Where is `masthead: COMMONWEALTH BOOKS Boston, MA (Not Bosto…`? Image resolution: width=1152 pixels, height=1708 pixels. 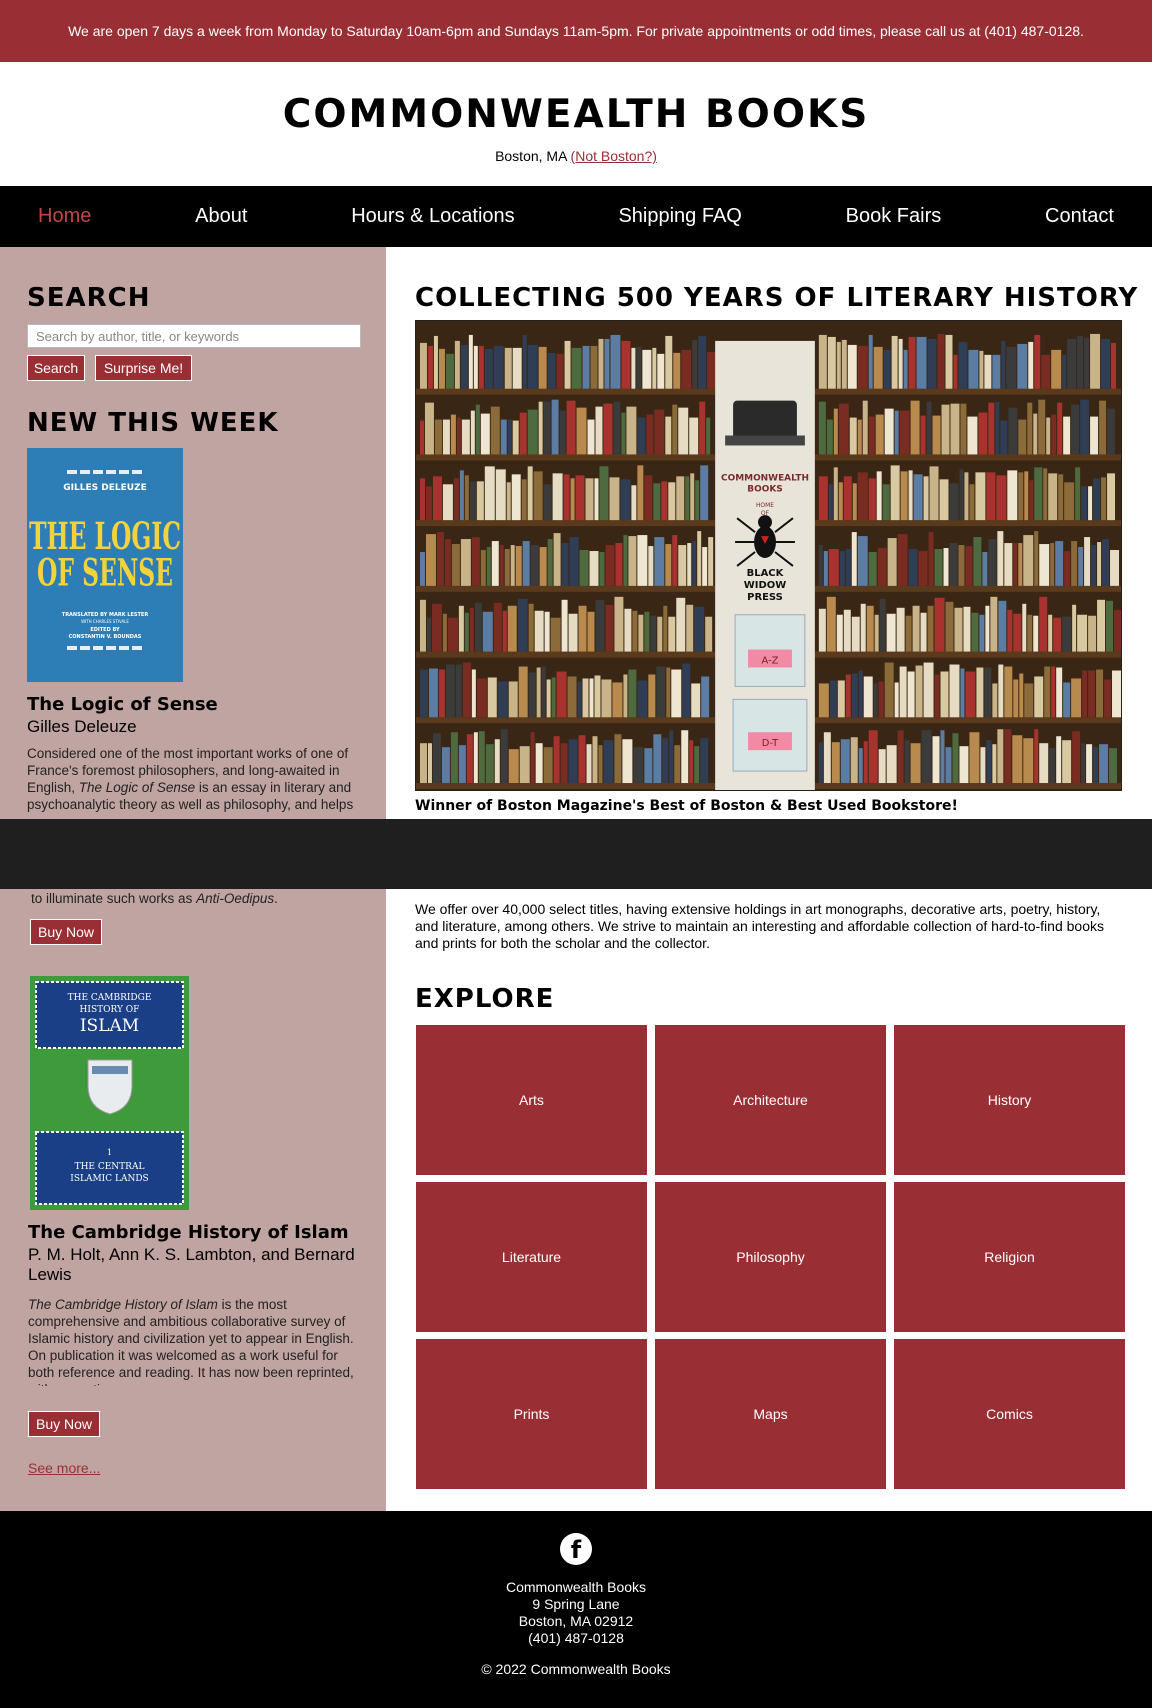
masthead: COMMONWEALTH BOOKS Boston, MA (Not Bosto… is located at coordinates (576, 124).